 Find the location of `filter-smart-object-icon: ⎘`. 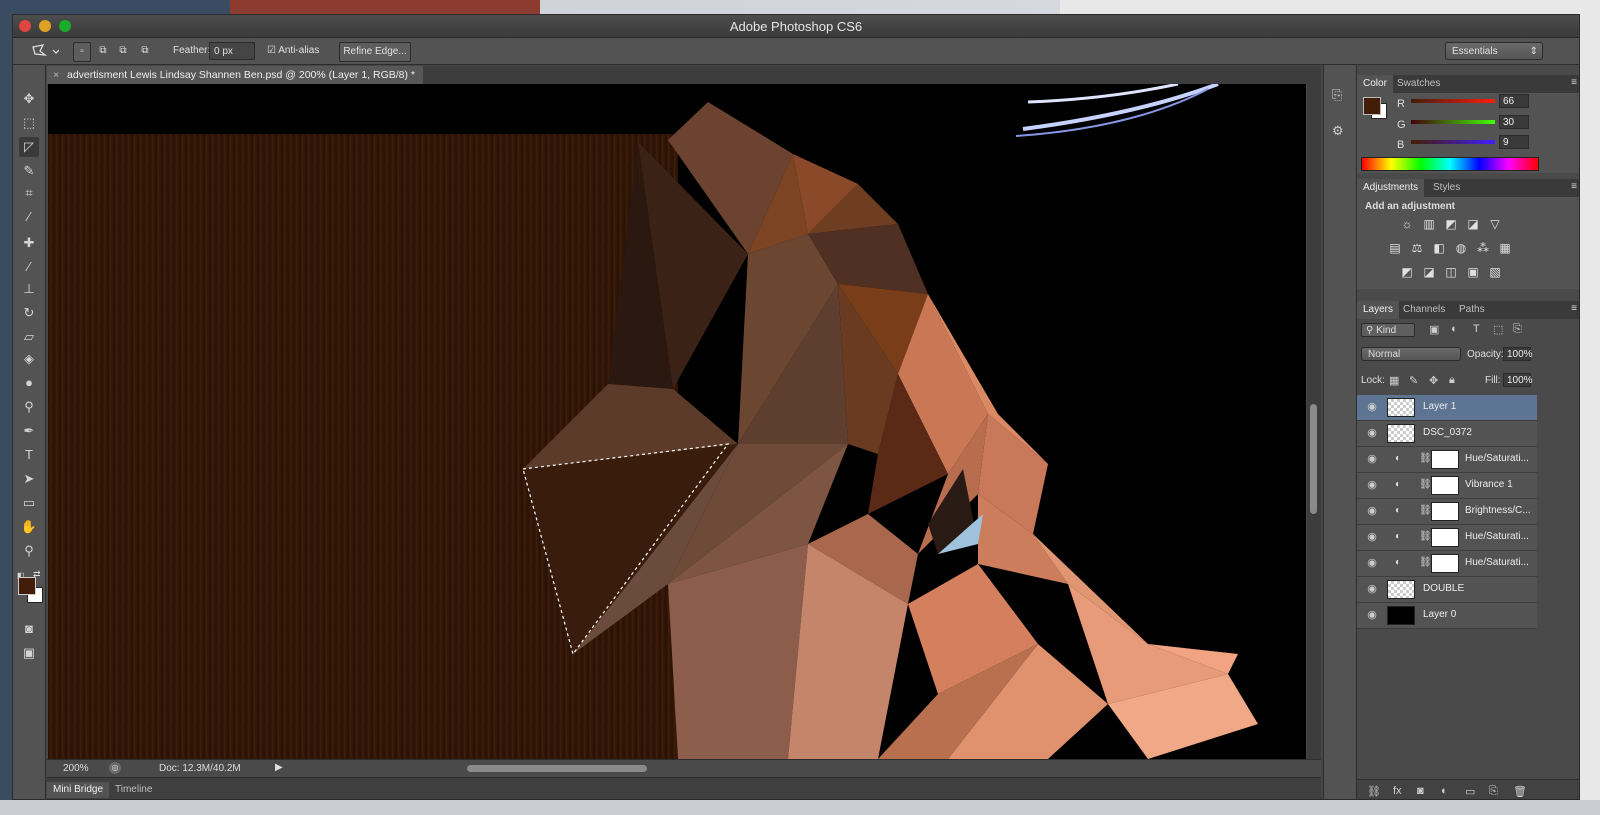

filter-smart-object-icon: ⎘ is located at coordinates (1517, 329).